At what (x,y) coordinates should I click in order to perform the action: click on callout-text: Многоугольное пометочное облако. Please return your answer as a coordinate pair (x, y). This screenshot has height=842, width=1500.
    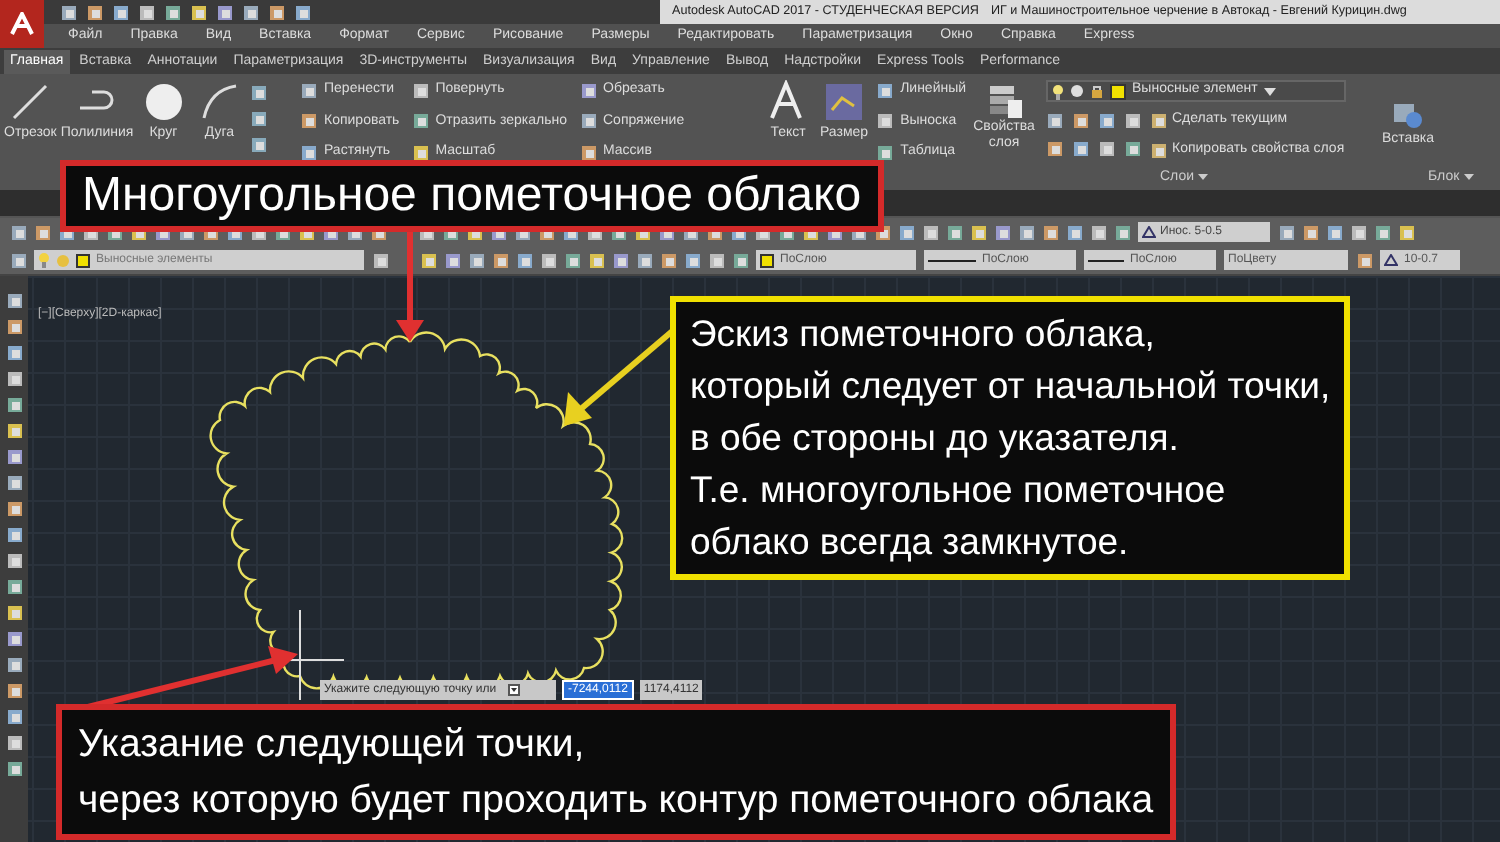
    Looking at the image, I should click on (472, 196).